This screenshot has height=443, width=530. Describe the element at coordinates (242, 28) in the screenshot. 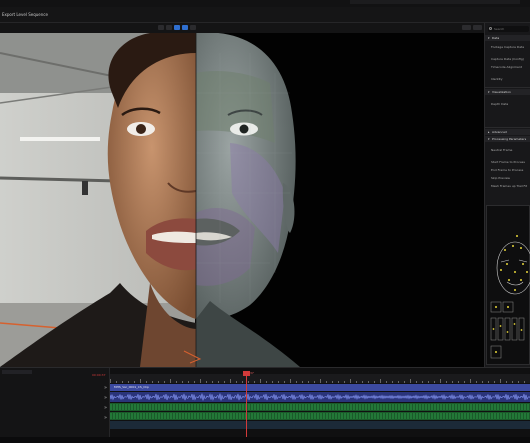

I see `viewport-toolbar` at that location.